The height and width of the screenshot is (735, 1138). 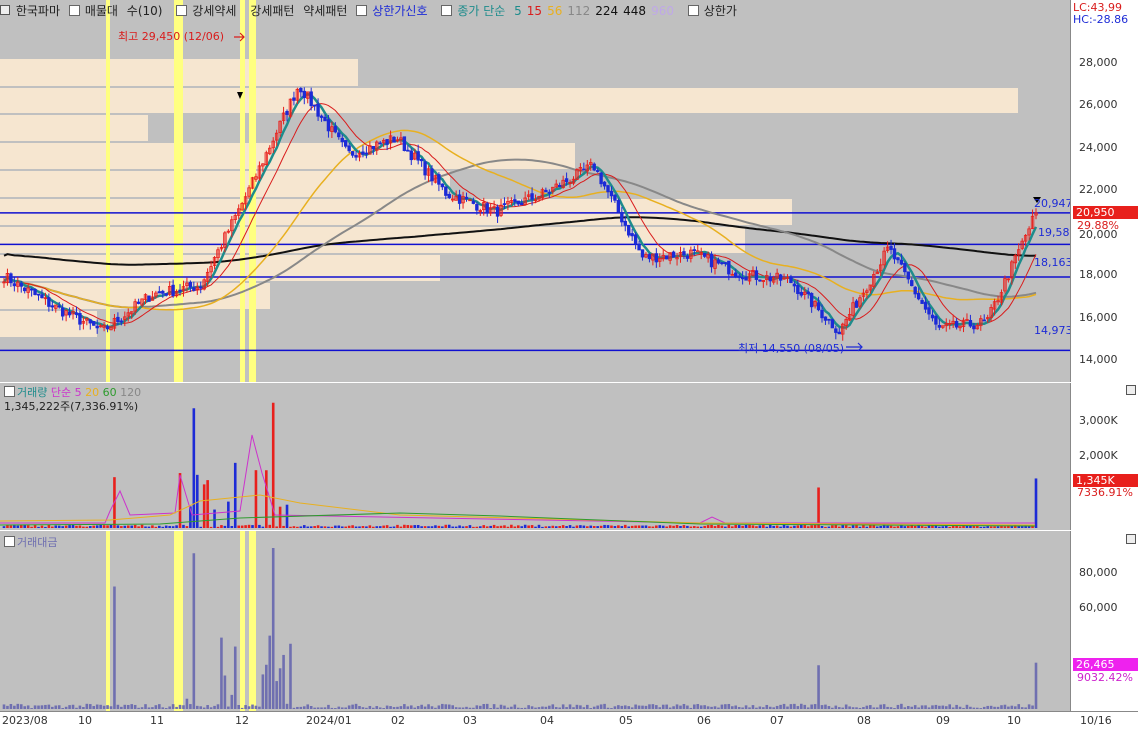 I want to click on volume-pct-label: 7336.91%, so click(x=1105, y=492).